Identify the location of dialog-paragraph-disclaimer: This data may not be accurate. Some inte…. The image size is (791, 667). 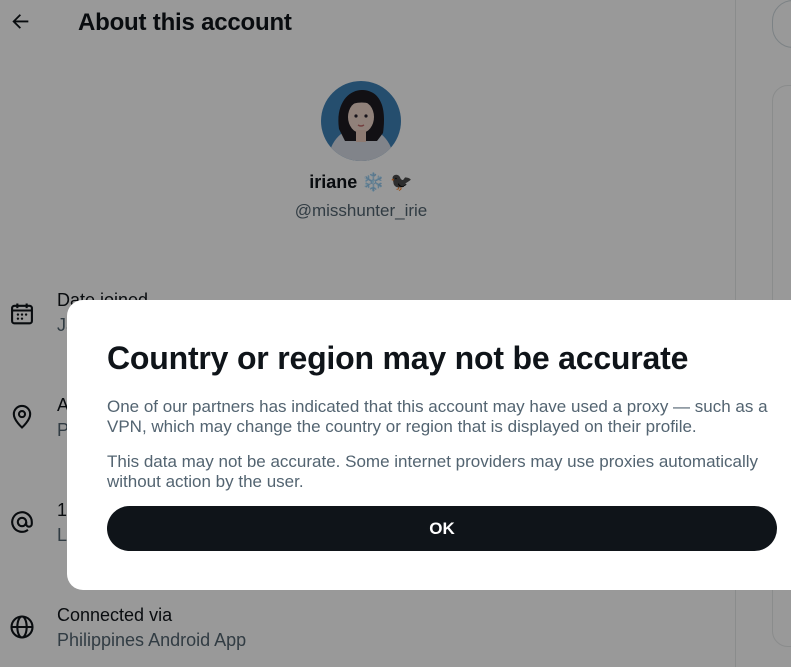
(433, 471).